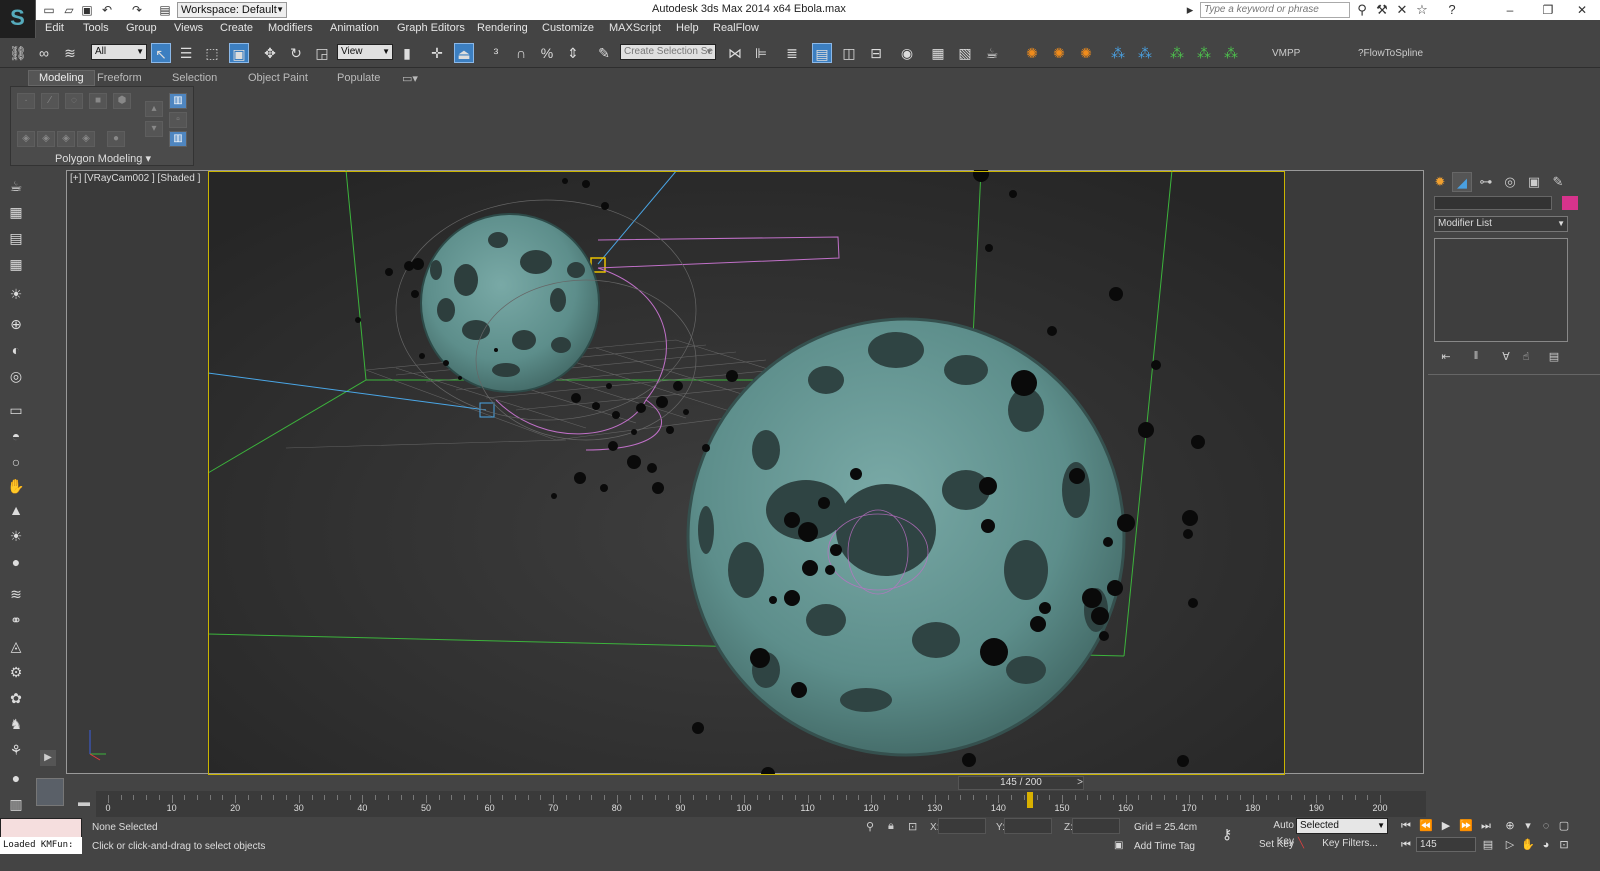  Describe the element at coordinates (1177, 53) in the screenshot. I see `green-particles-icon: ⁂` at that location.